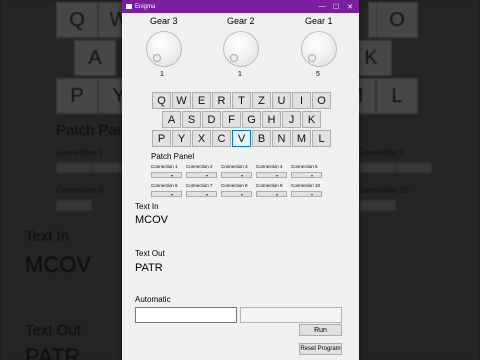  Describe the element at coordinates (311, 119) in the screenshot. I see `key-k: K` at that location.